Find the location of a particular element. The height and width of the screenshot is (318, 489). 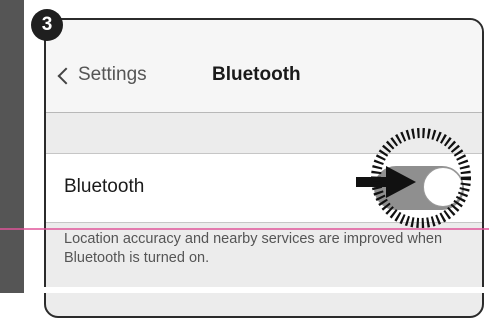

bluetooth-toggle is located at coordinates (419, 188).